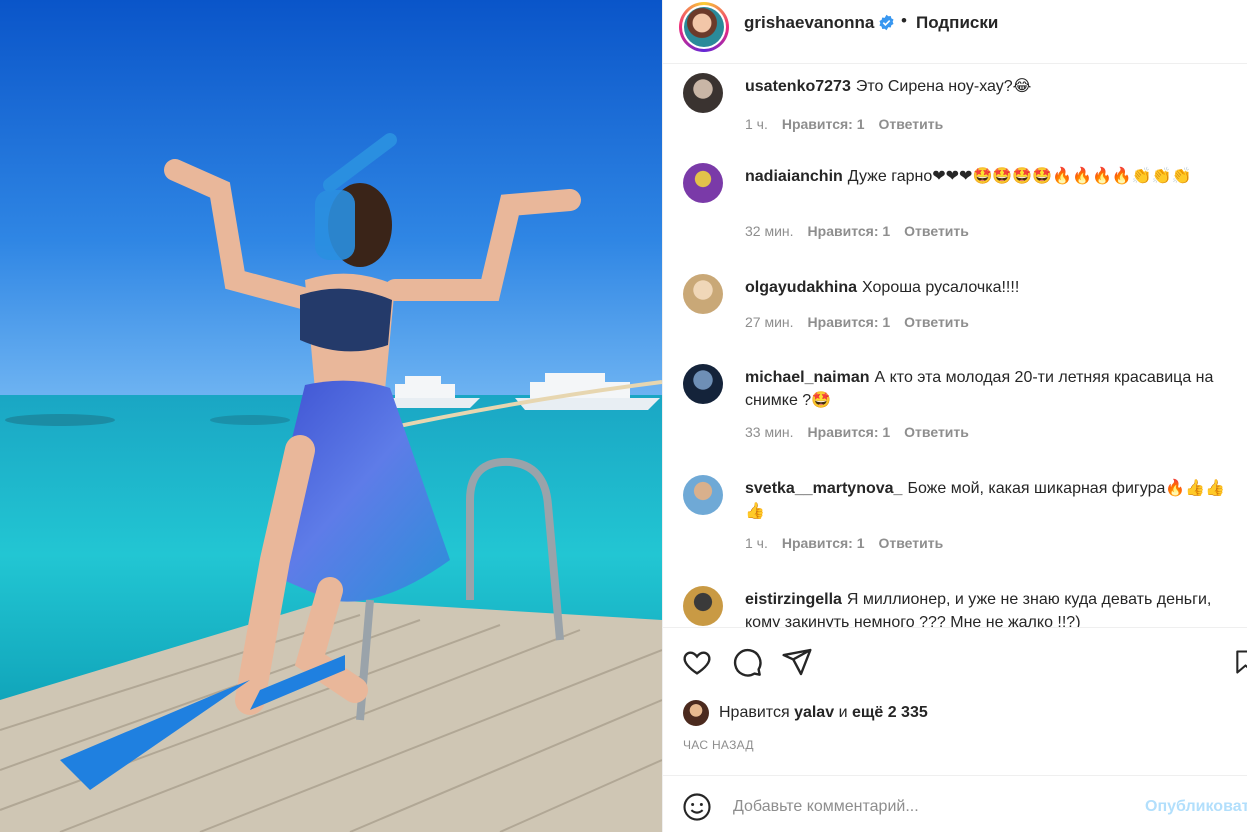 The height and width of the screenshot is (832, 1247). What do you see at coordinates (823, 488) in the screenshot?
I see `comment-username: svetka__martynova_` at bounding box center [823, 488].